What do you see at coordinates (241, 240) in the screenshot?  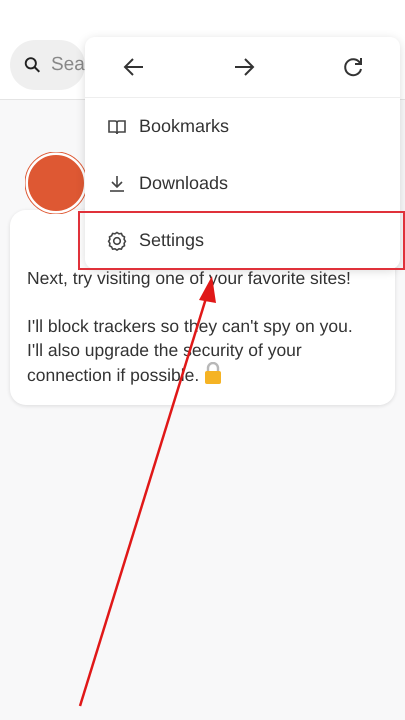 I see `menu-item: Settings` at bounding box center [241, 240].